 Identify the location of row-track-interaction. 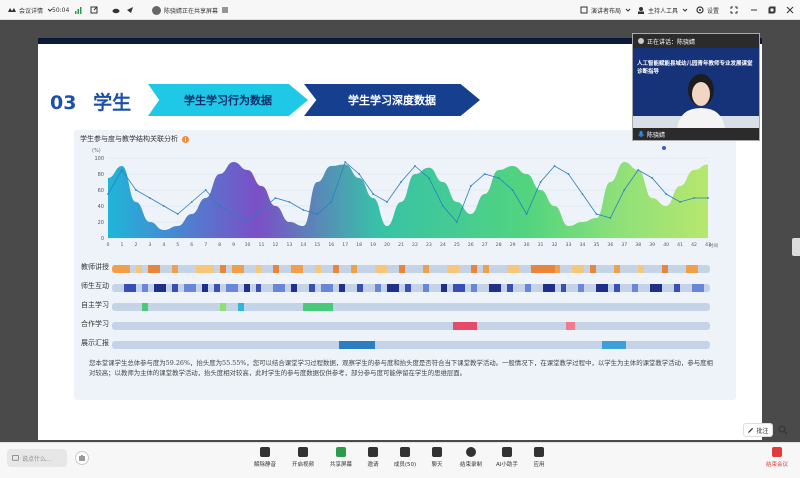
(411, 288).